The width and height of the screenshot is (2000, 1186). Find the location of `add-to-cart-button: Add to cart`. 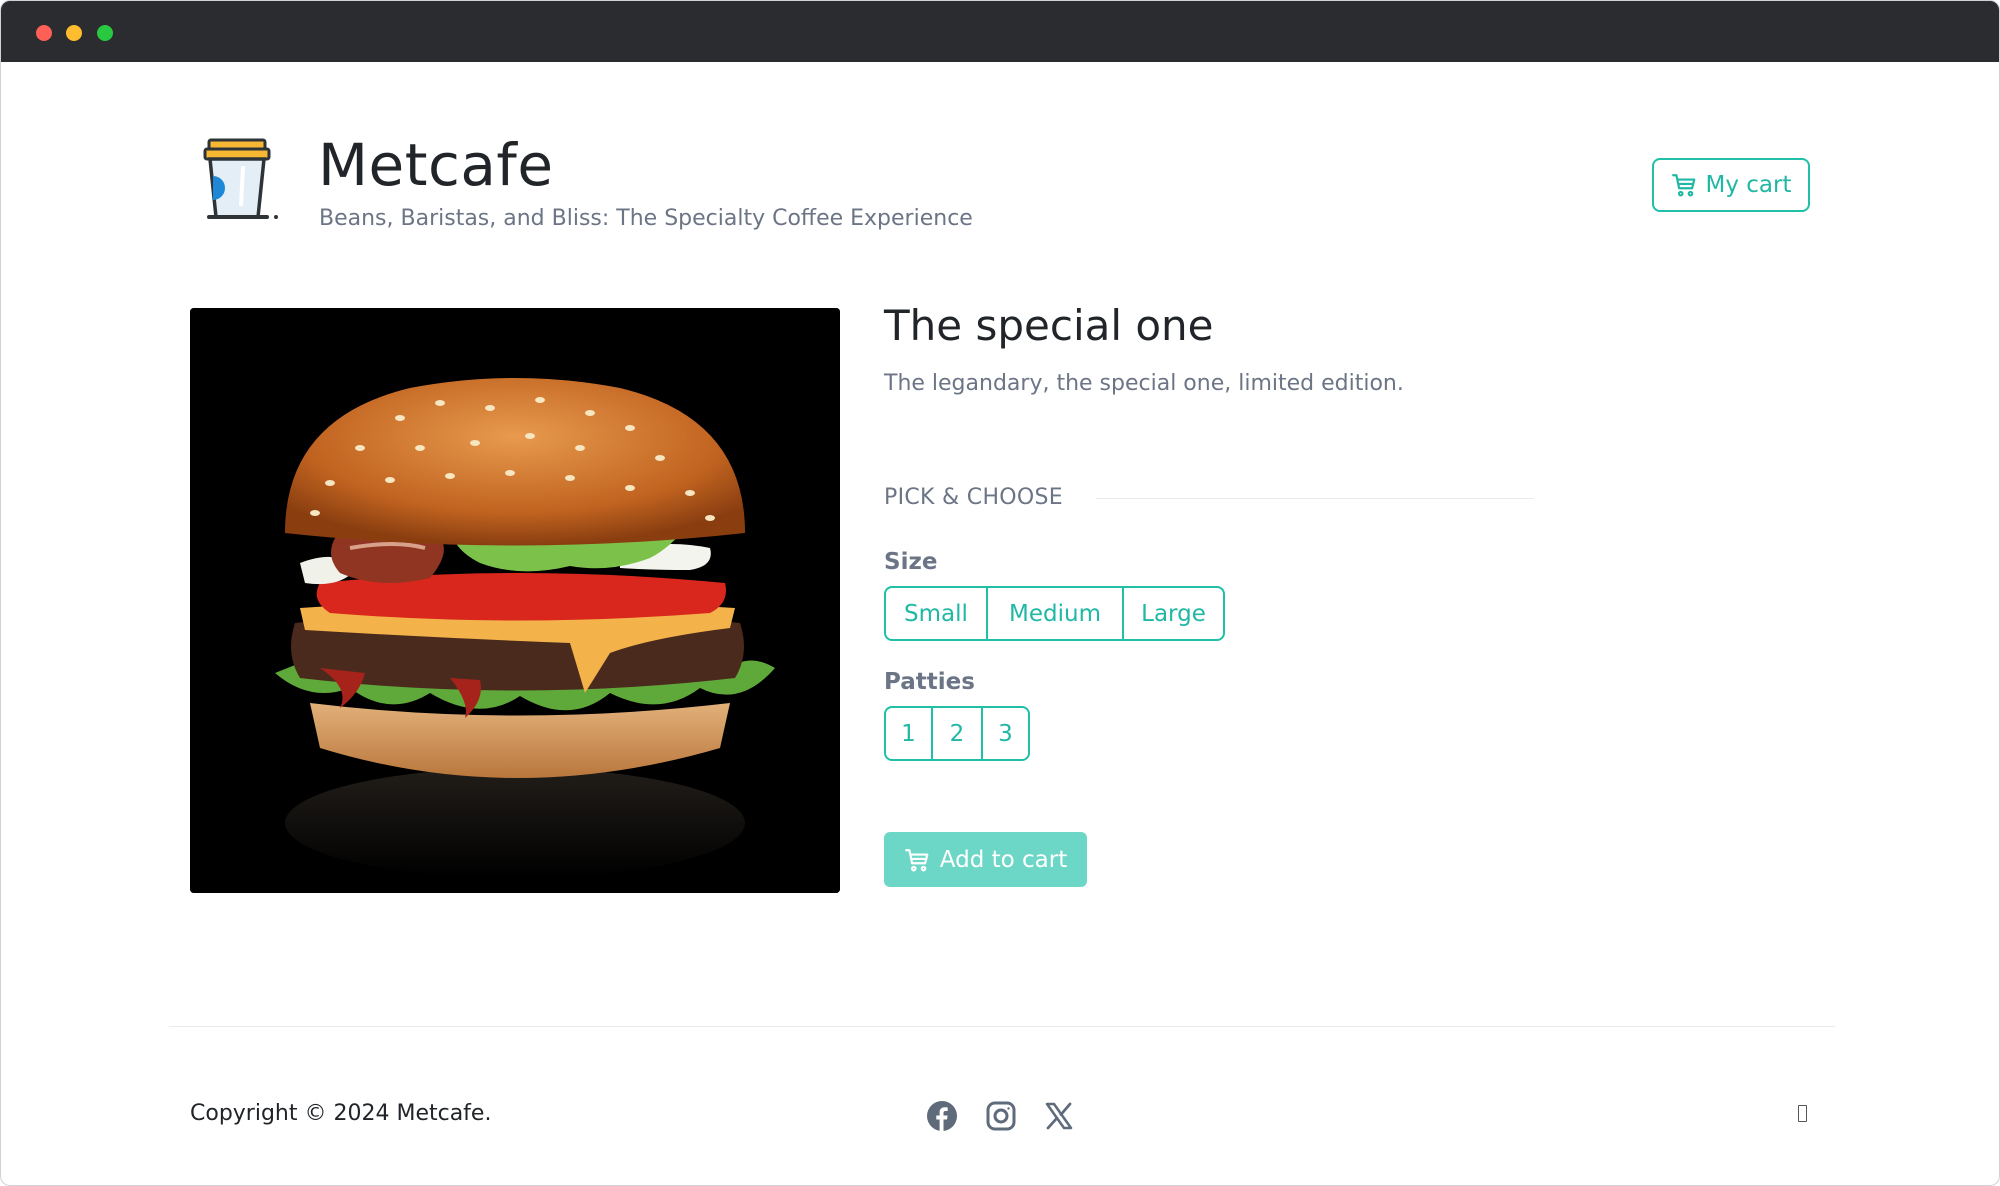

add-to-cart-button: Add to cart is located at coordinates (985, 859).